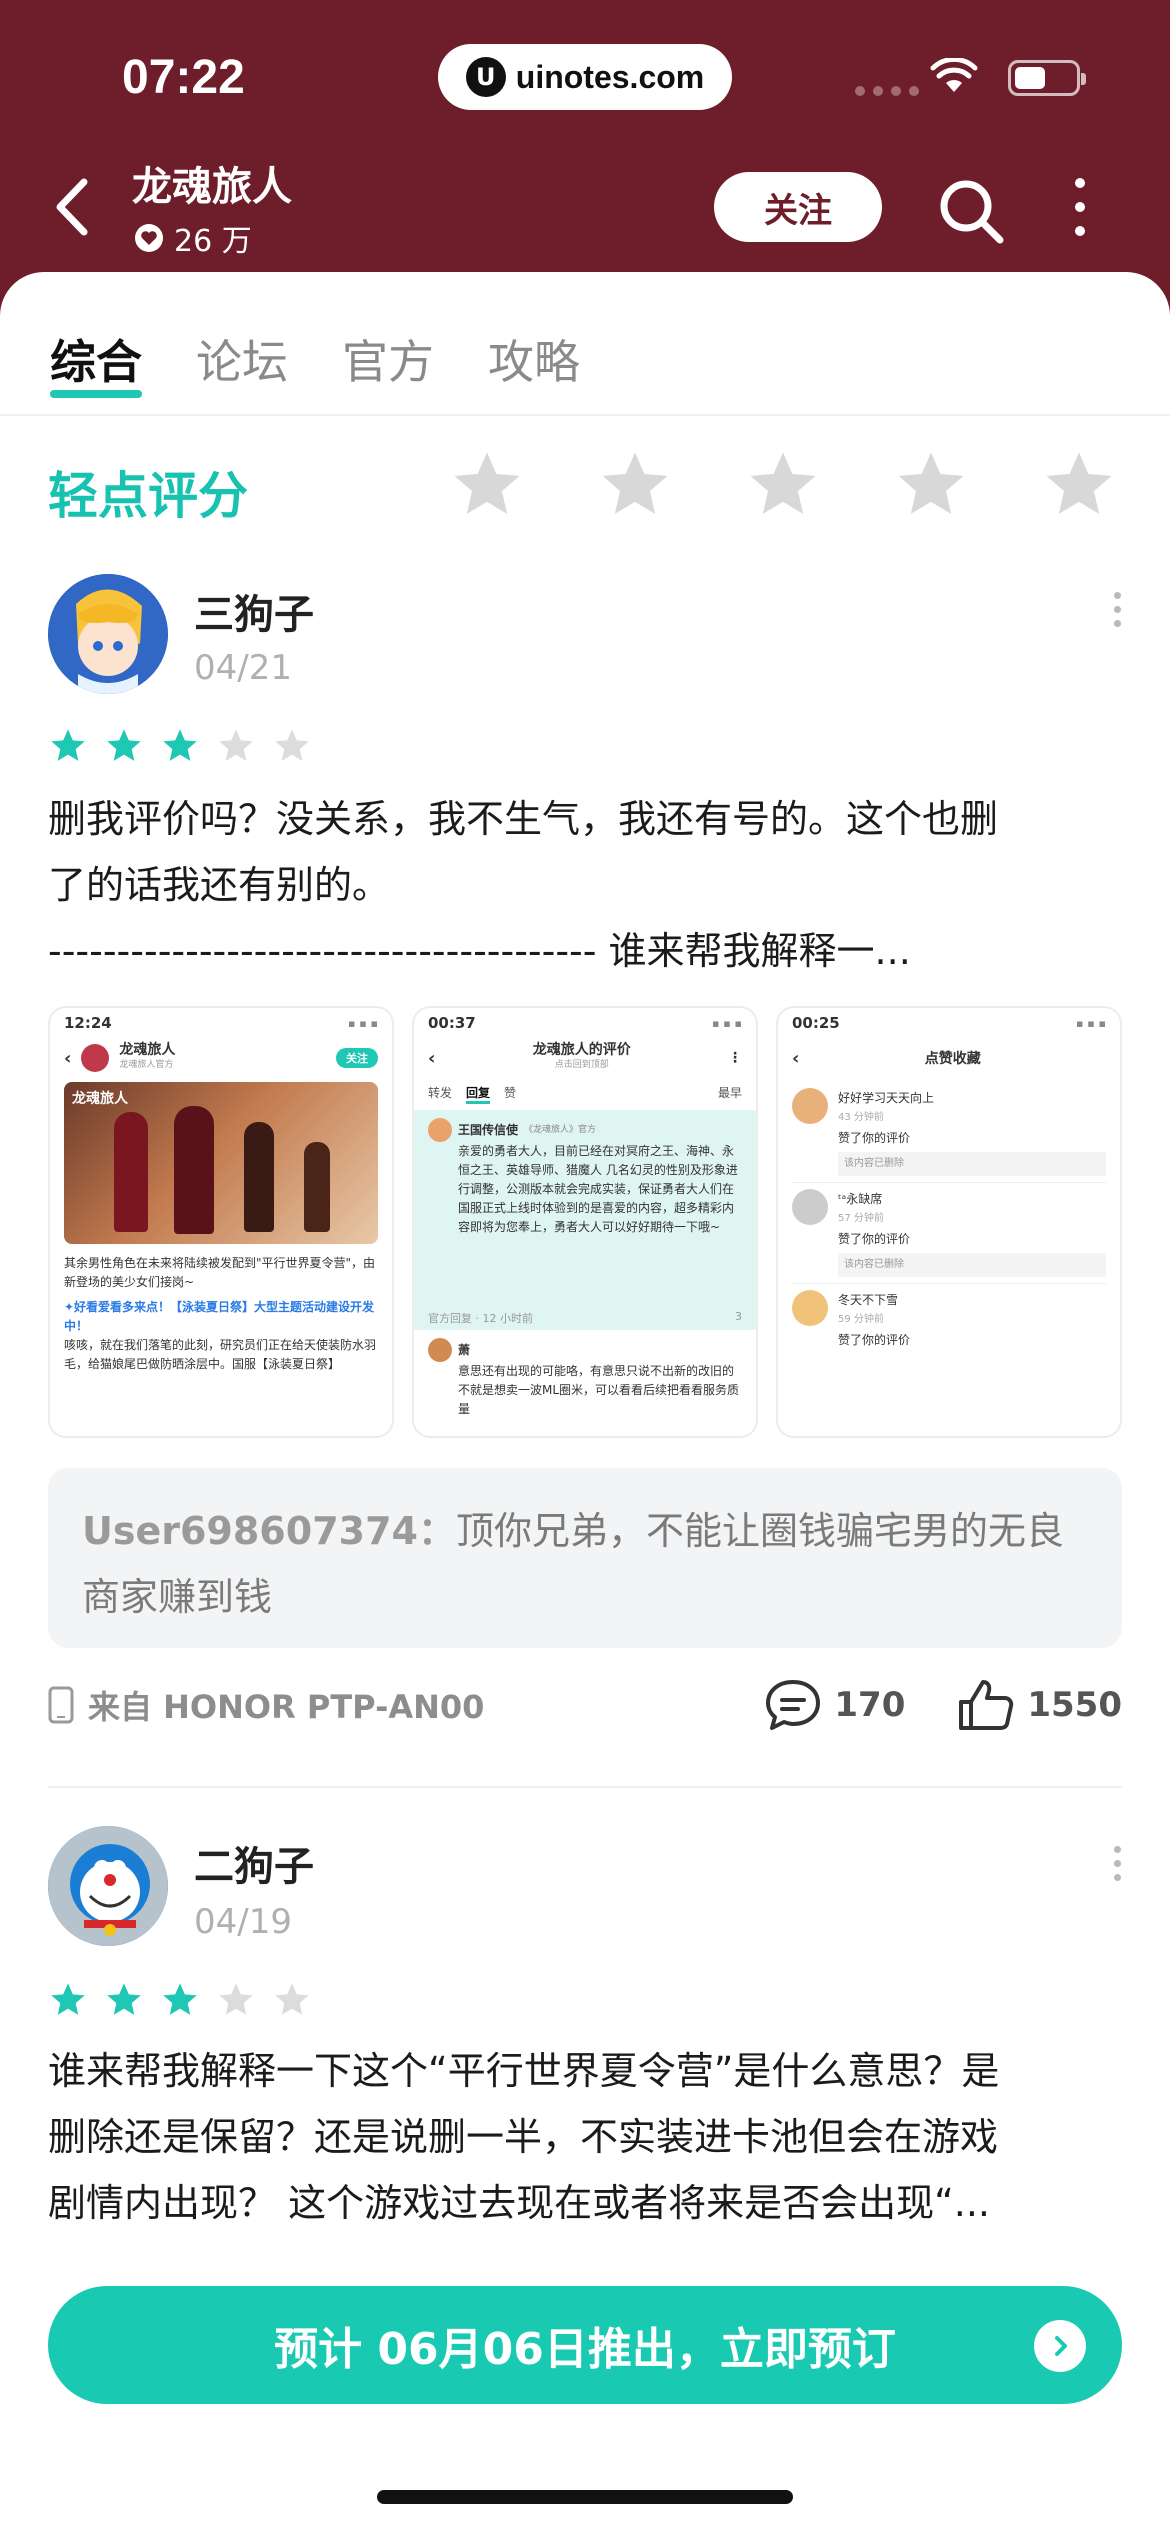 The width and height of the screenshot is (1170, 2532). What do you see at coordinates (523, 2137) in the screenshot?
I see `review-text-line: 删除还是保留？还是说删一半，不实装进卡池但会在游戏` at bounding box center [523, 2137].